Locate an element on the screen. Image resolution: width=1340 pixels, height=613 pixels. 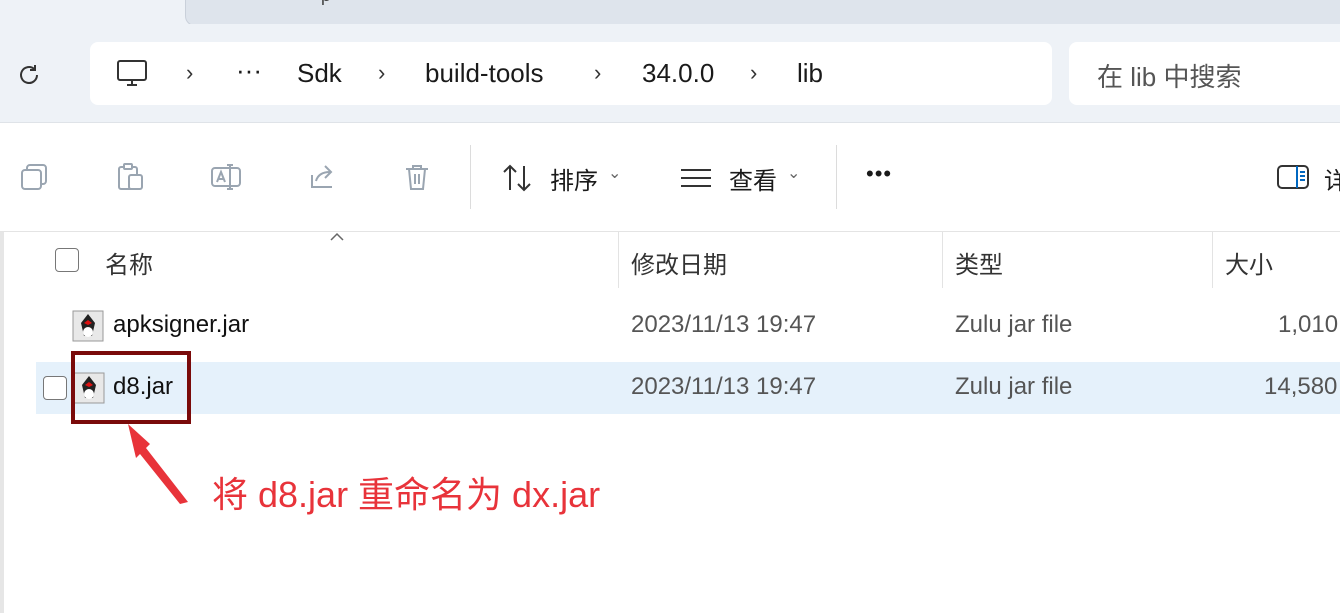
annotation-text: 将 d8.jar 重命名为 dx.jar is located at coordinates (406, 494).